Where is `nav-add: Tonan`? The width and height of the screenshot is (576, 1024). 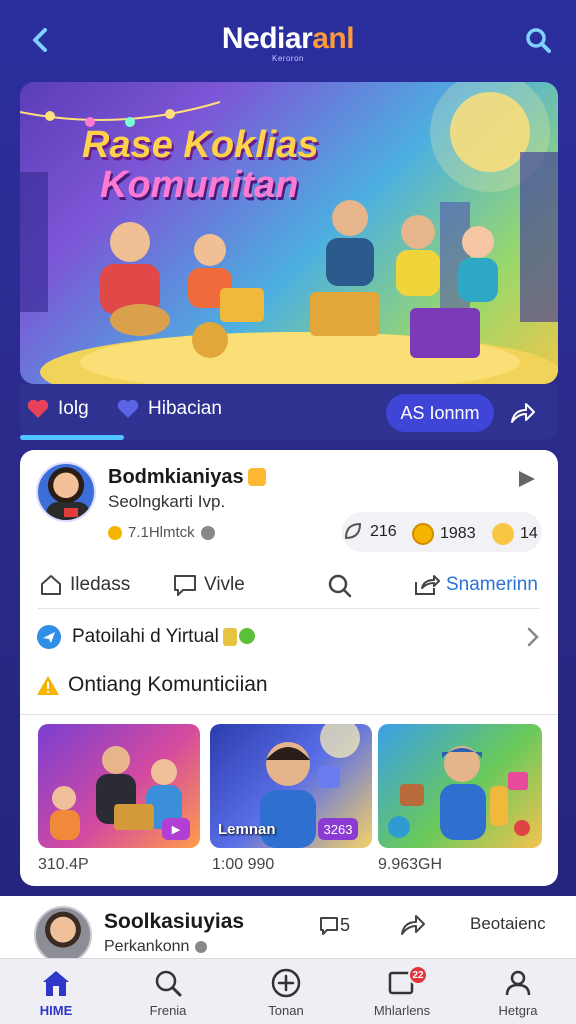 nav-add: Tonan is located at coordinates (286, 995).